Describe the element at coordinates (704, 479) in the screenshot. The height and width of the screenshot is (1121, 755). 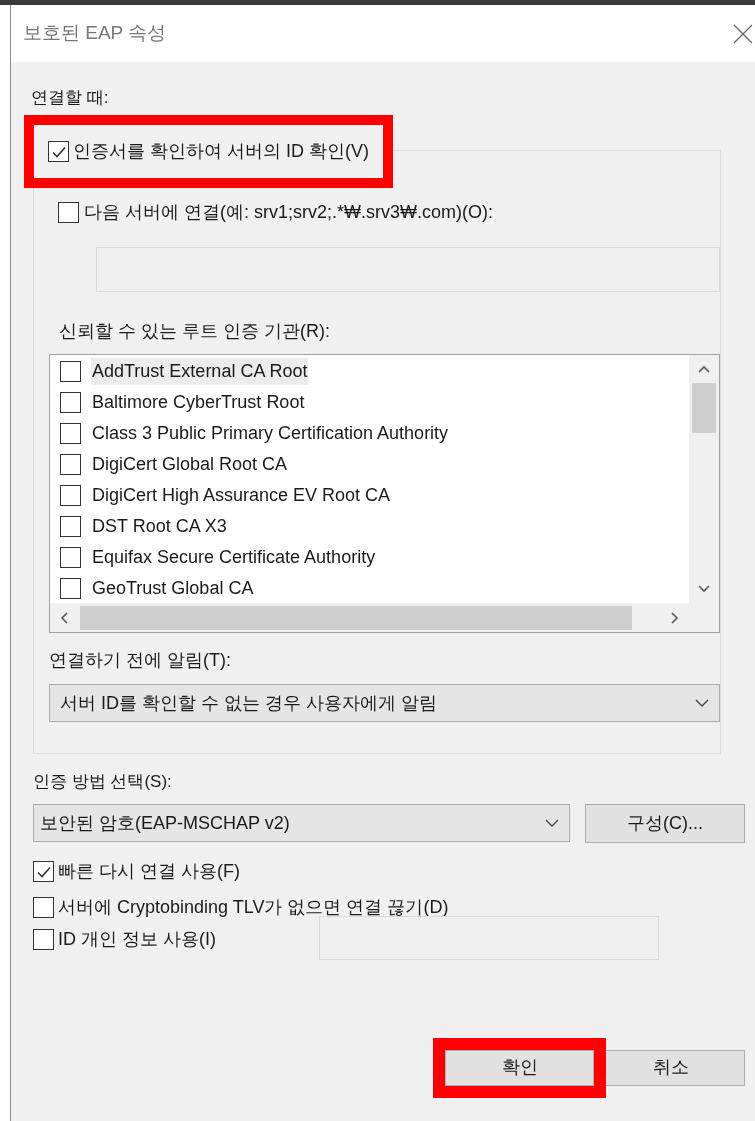
I see `vertical-scrollbar` at that location.